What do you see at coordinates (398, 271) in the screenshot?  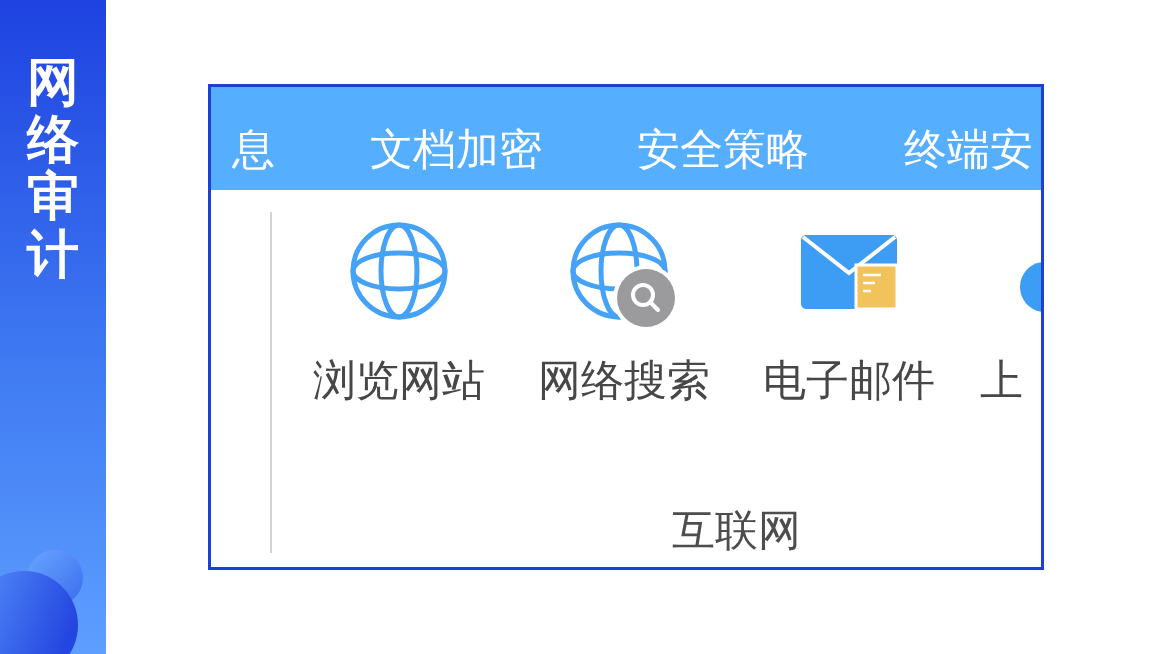 I see `globe-icon` at bounding box center [398, 271].